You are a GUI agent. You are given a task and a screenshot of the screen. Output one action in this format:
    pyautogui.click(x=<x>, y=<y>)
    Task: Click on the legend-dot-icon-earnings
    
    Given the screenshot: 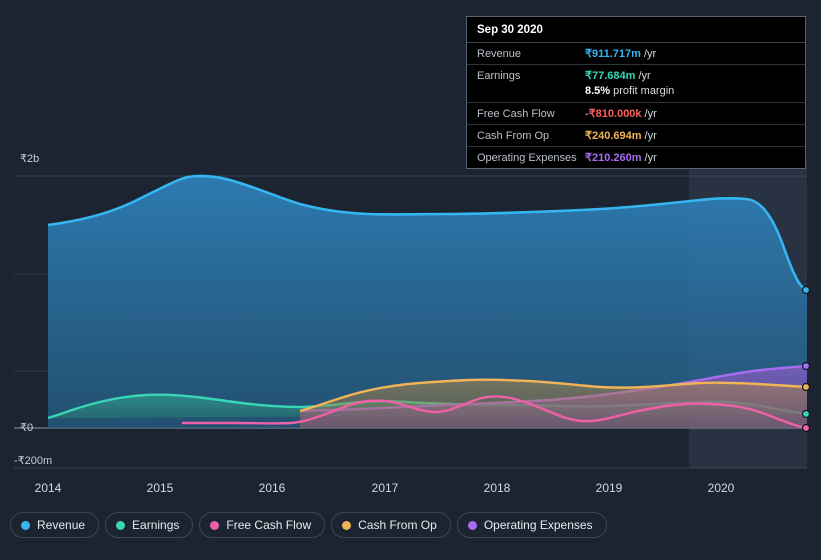 What is the action you would take?
    pyautogui.click(x=121, y=525)
    